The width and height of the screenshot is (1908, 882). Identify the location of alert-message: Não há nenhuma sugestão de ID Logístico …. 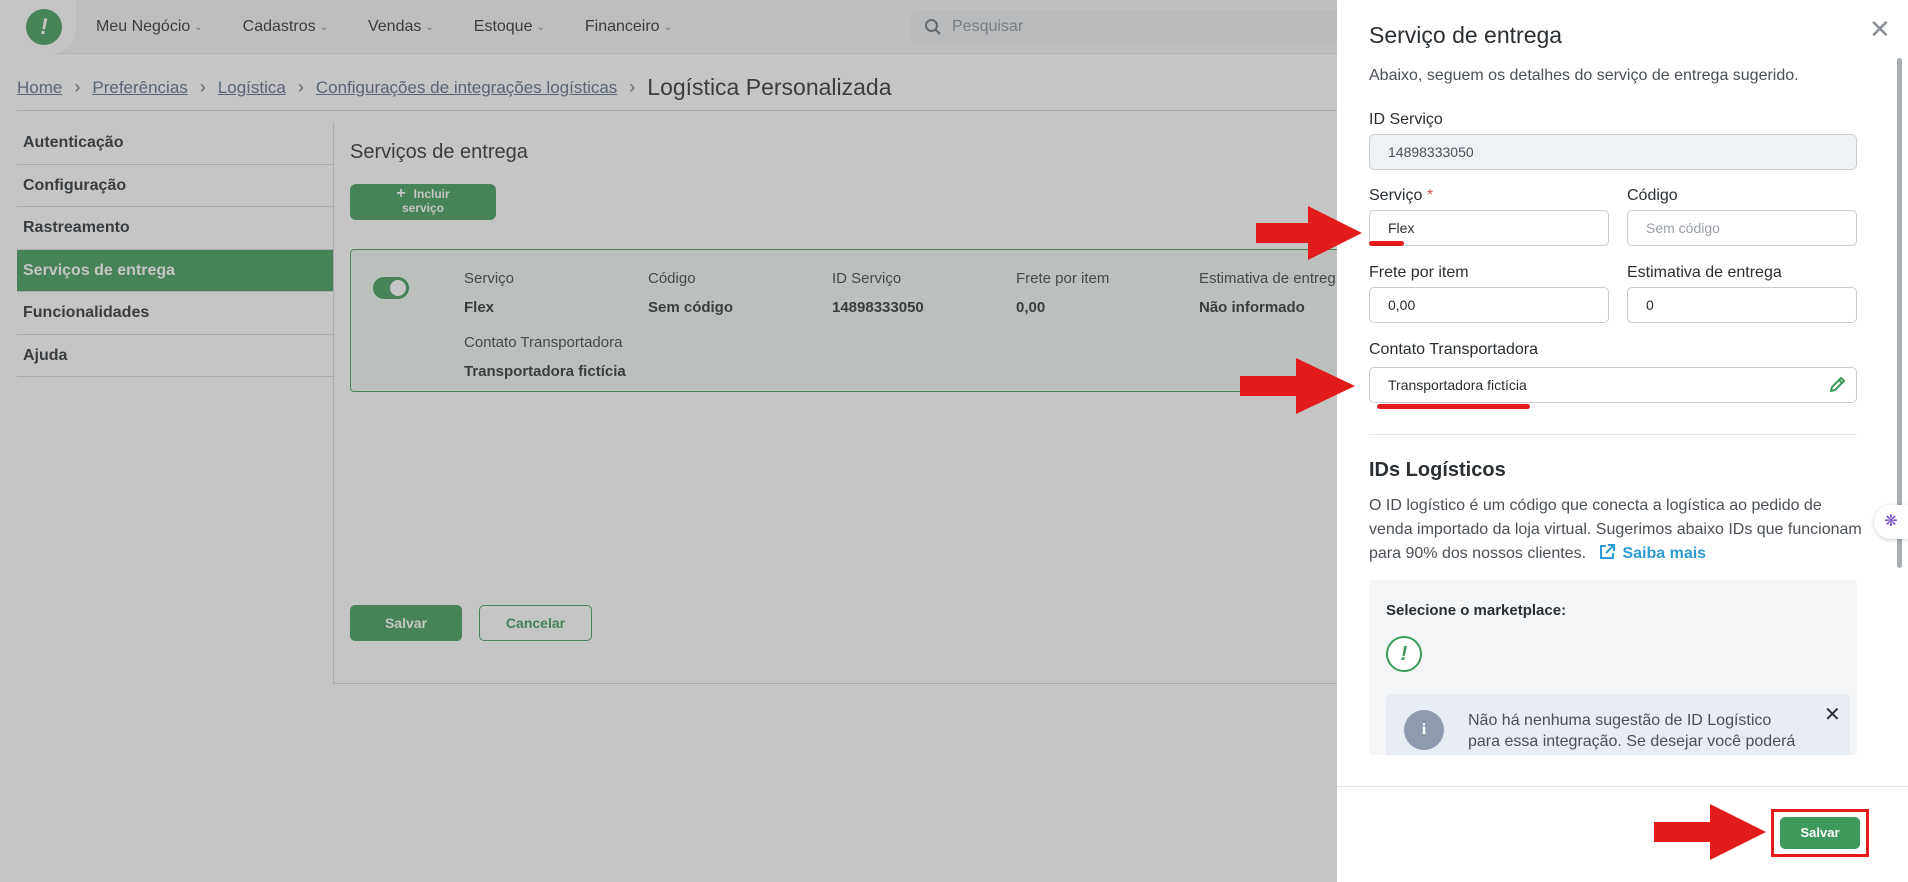
(1632, 731).